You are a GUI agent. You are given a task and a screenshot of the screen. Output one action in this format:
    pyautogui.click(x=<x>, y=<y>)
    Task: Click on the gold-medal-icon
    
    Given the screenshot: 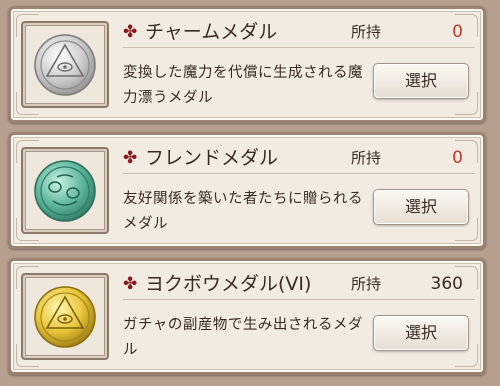 What is the action you would take?
    pyautogui.click(x=65, y=317)
    